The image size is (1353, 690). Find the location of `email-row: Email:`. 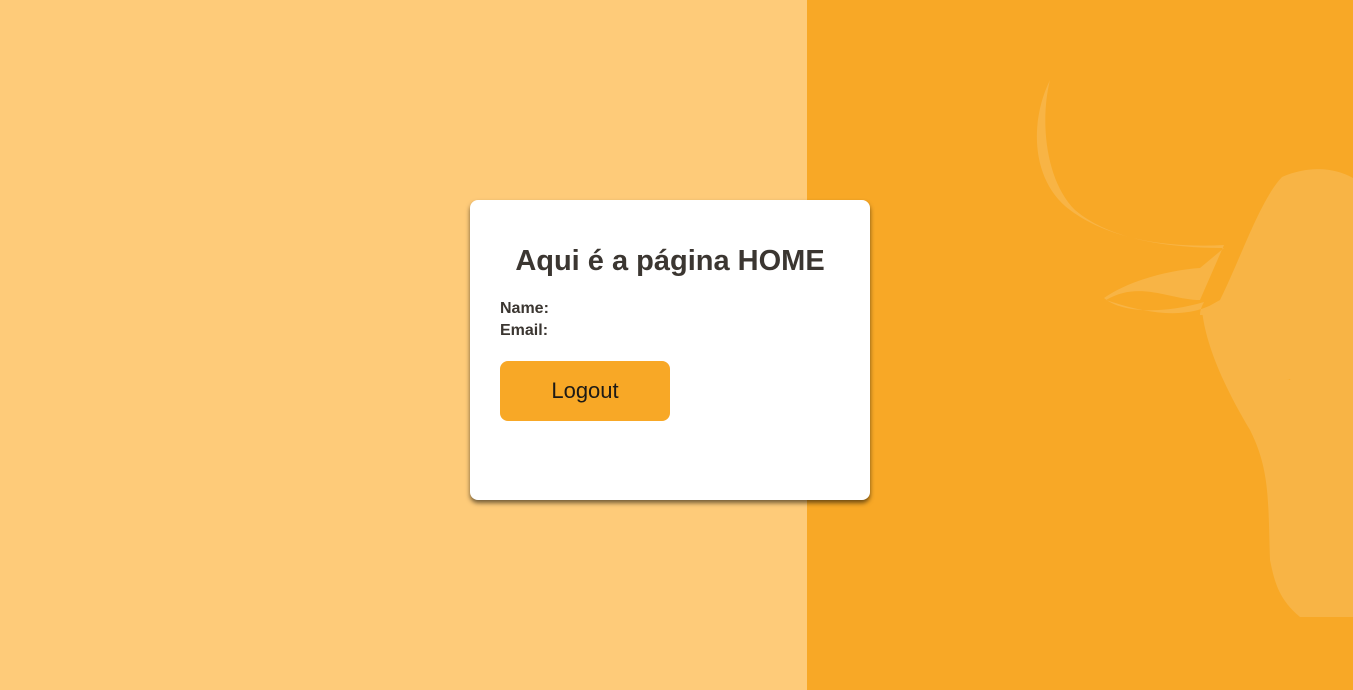

email-row: Email: is located at coordinates (524, 331).